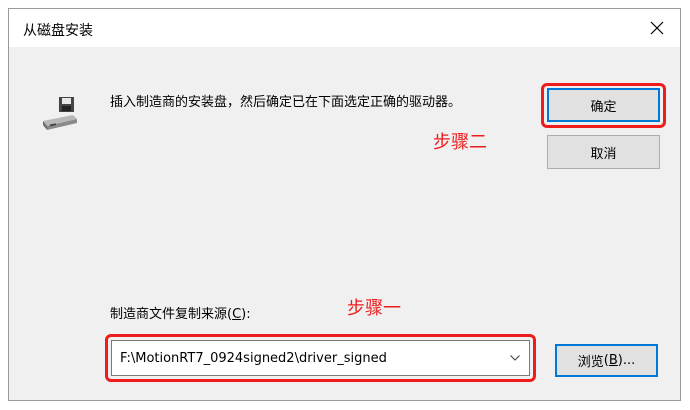  I want to click on step-two-annotation: 步骤二, so click(460, 142).